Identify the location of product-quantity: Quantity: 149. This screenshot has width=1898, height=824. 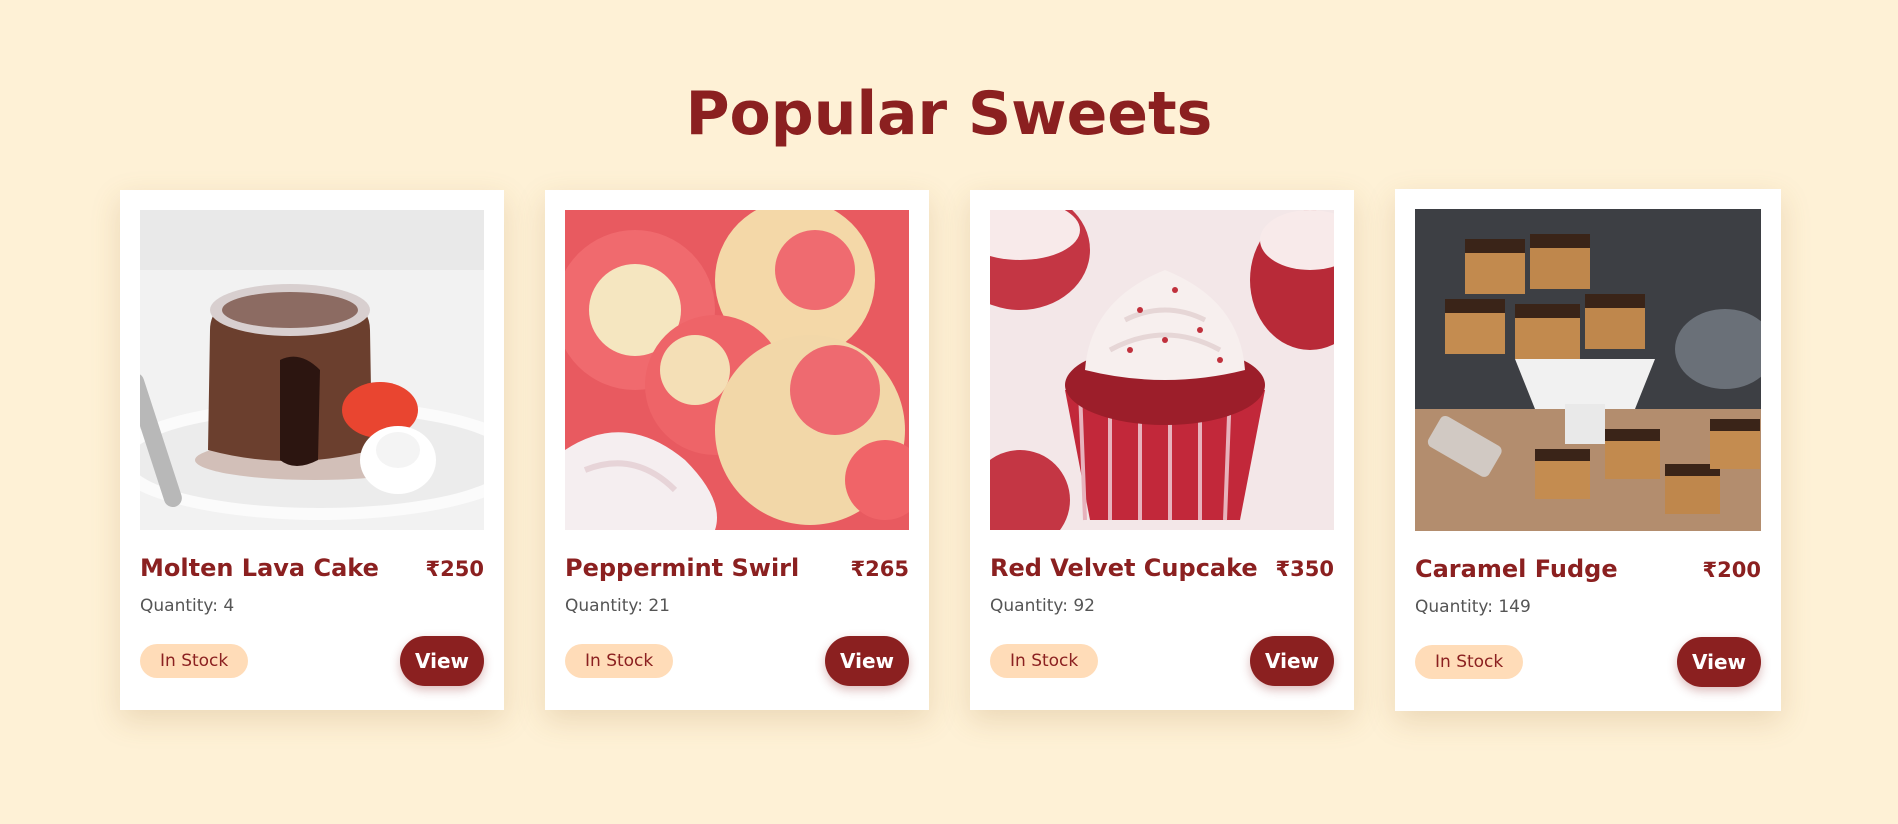
(1473, 607).